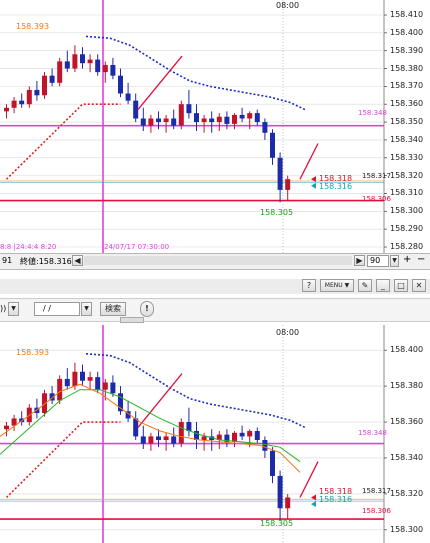 This screenshot has height=543, width=430. What do you see at coordinates (333, 285) in the screenshot?
I see `menu-label: MENU` at bounding box center [333, 285].